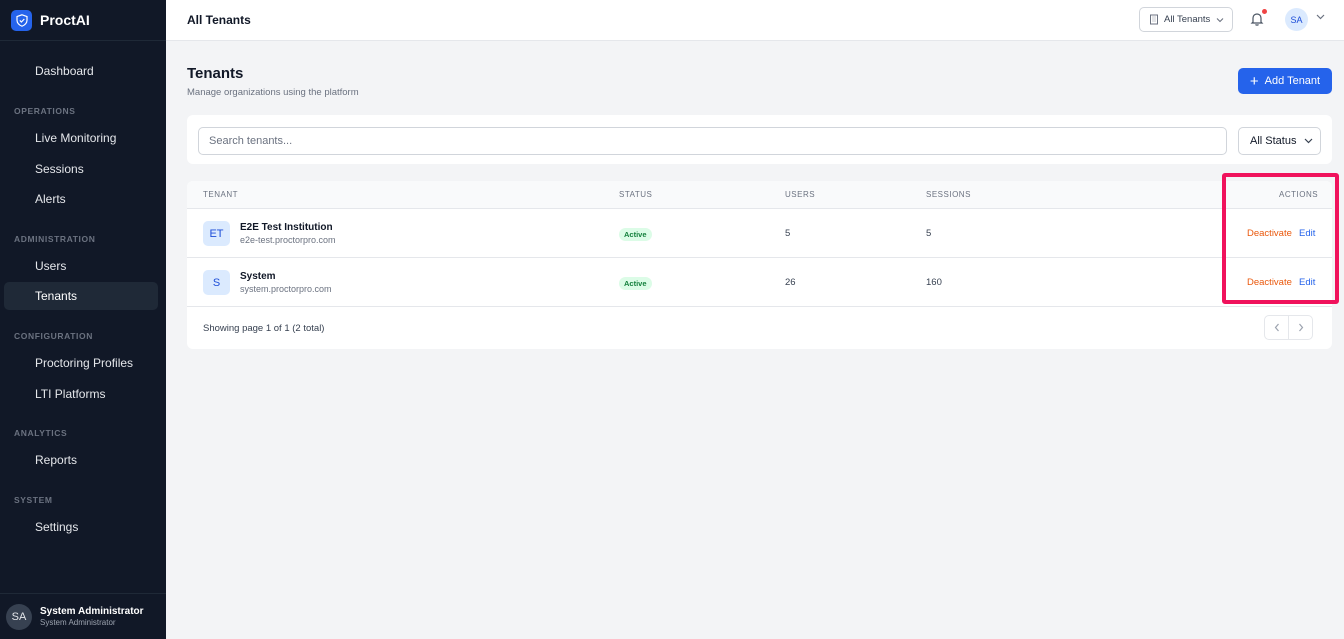 This screenshot has height=639, width=1344. Describe the element at coordinates (53, 336) in the screenshot. I see `section-configuration: CONFIGURATION` at that location.